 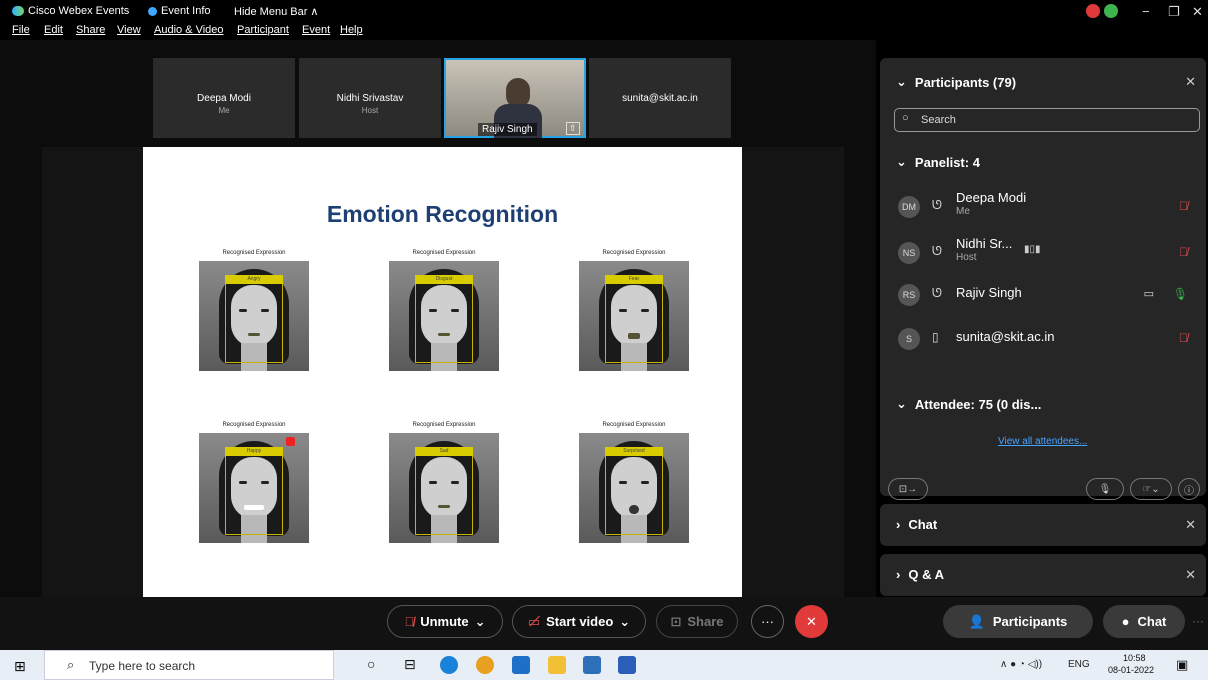 What do you see at coordinates (370, 98) in the screenshot?
I see `video-thumbnail: Nidhi Srivastav Host` at bounding box center [370, 98].